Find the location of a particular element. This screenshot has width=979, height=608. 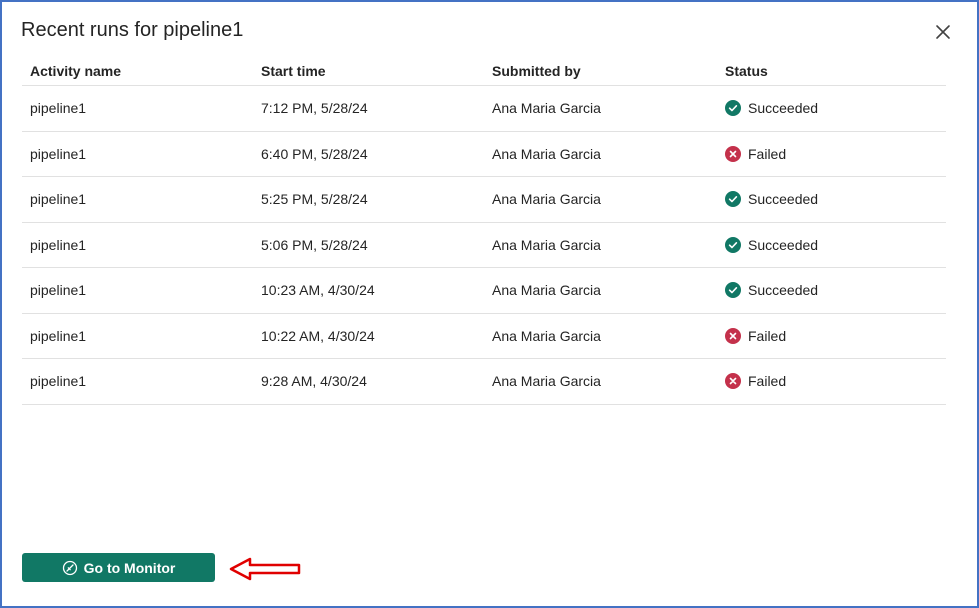

column-header-status: Status is located at coordinates (746, 70).